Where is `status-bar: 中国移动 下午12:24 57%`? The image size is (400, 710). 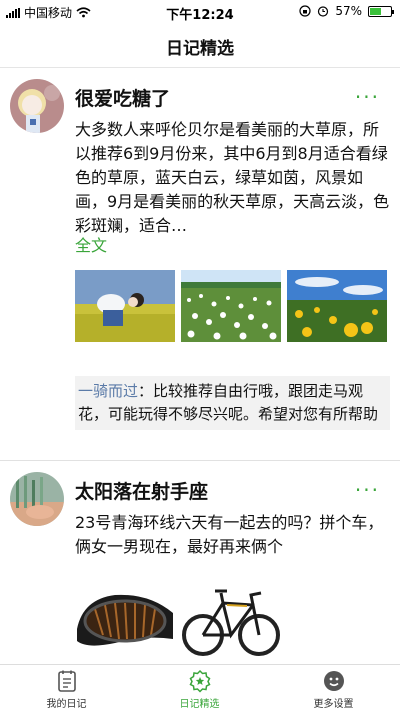 status-bar: 中国移动 下午12:24 57% is located at coordinates (200, 11).